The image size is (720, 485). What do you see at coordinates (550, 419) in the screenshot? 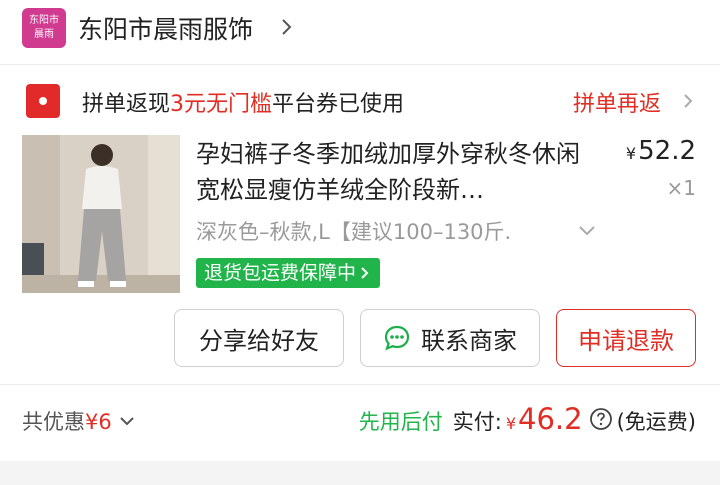
I see `paid-amount: 46.2` at bounding box center [550, 419].